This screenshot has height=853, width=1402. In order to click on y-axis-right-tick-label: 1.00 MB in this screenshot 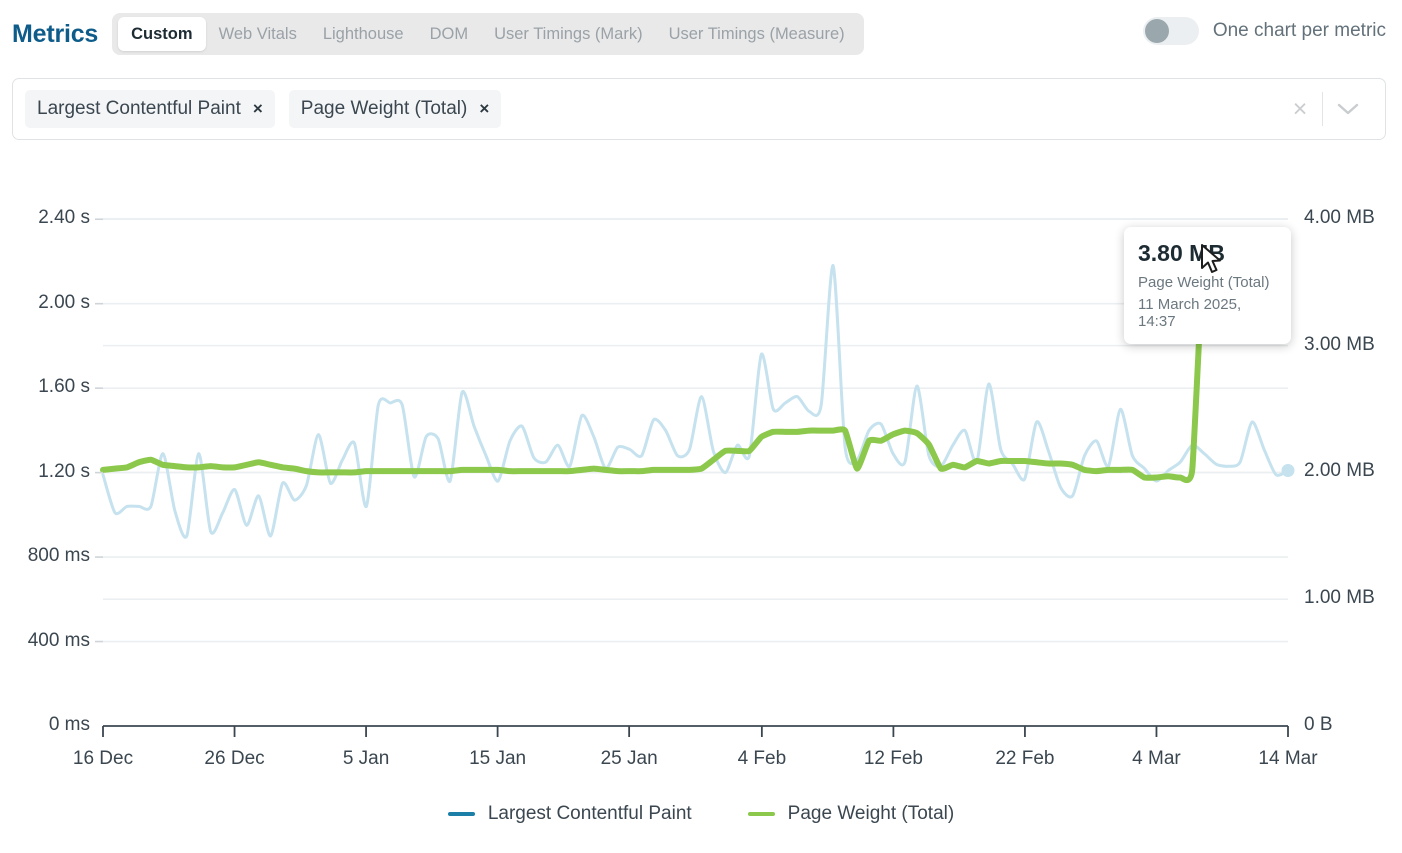, I will do `click(1339, 598)`.